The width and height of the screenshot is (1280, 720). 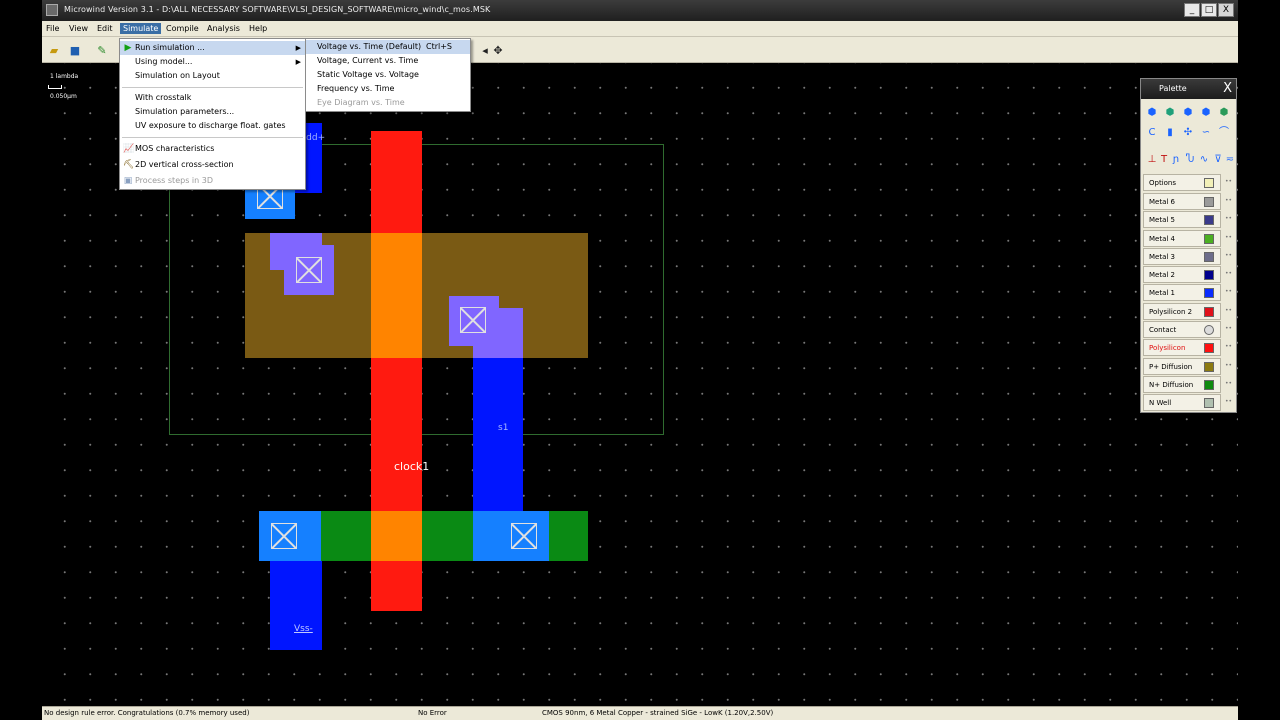 I want to click on layer-options: Options, so click(x=1182, y=182).